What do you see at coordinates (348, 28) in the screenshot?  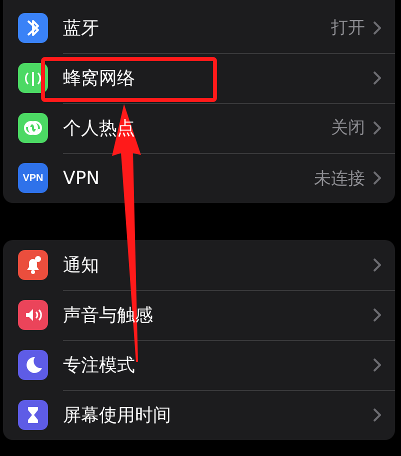 I see `setting-value: 打开` at bounding box center [348, 28].